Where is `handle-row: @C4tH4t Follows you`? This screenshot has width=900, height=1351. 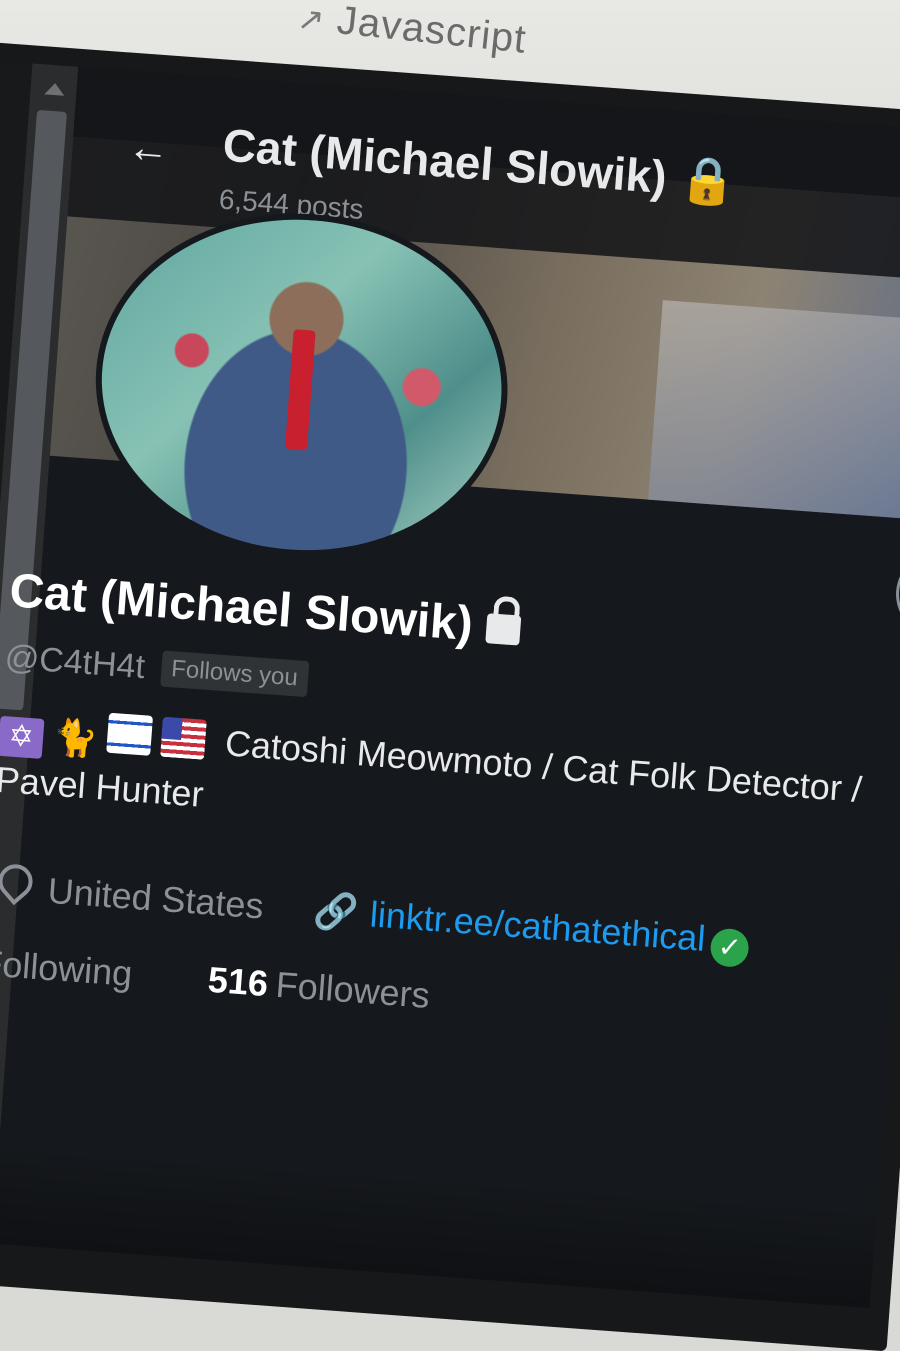 handle-row: @C4tH4t Follows you is located at coordinates (156, 668).